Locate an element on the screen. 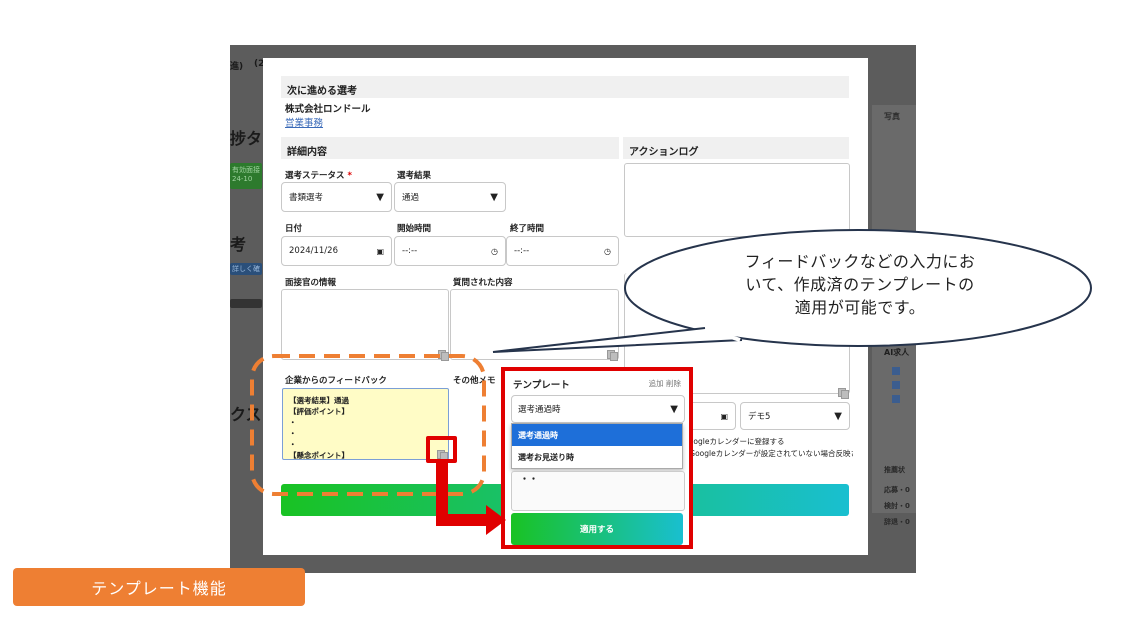 Image resolution: width=1144 pixels, height=625 pixels. template-add-button: 追加 is located at coordinates (656, 383).